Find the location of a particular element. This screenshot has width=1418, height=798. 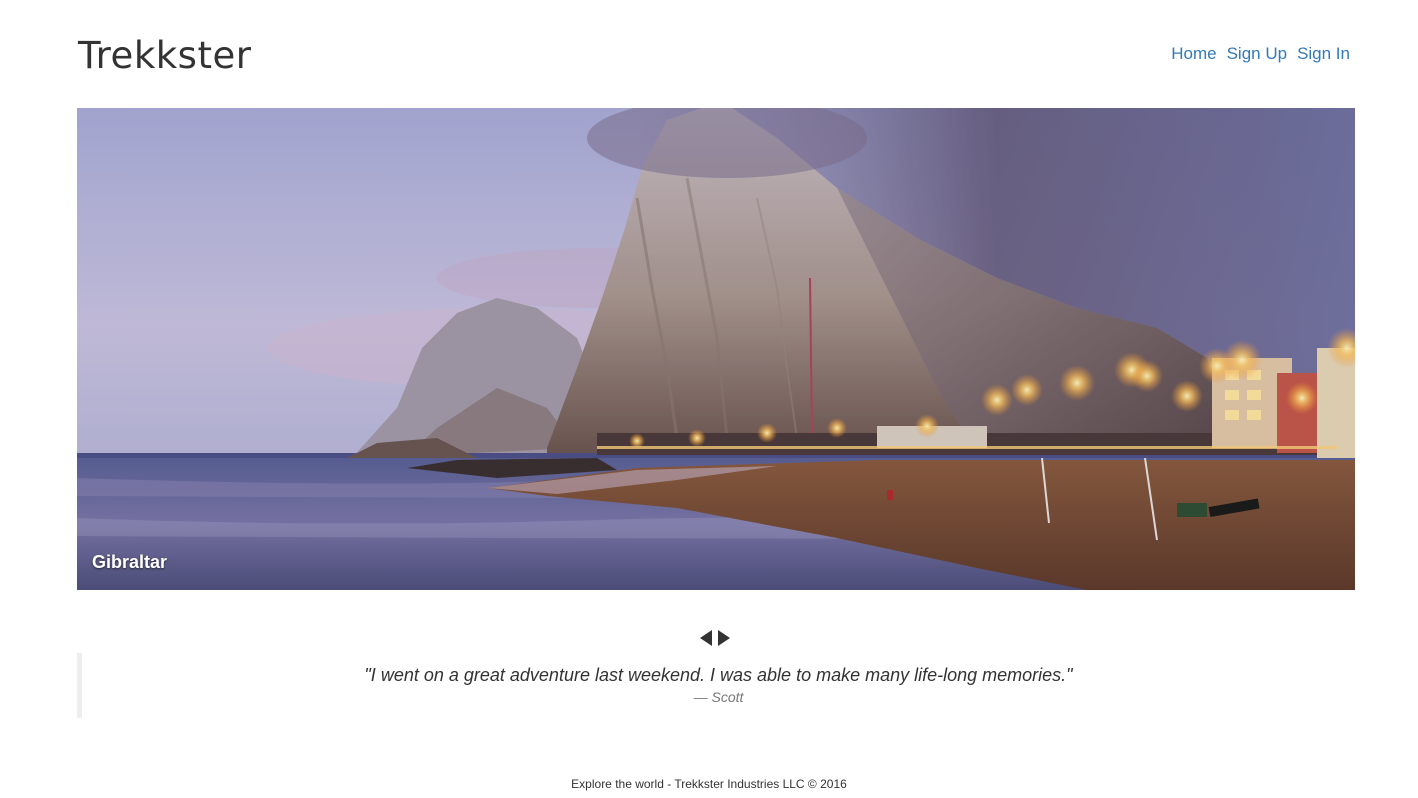

testimonial-author: — Scott is located at coordinates (718, 697).